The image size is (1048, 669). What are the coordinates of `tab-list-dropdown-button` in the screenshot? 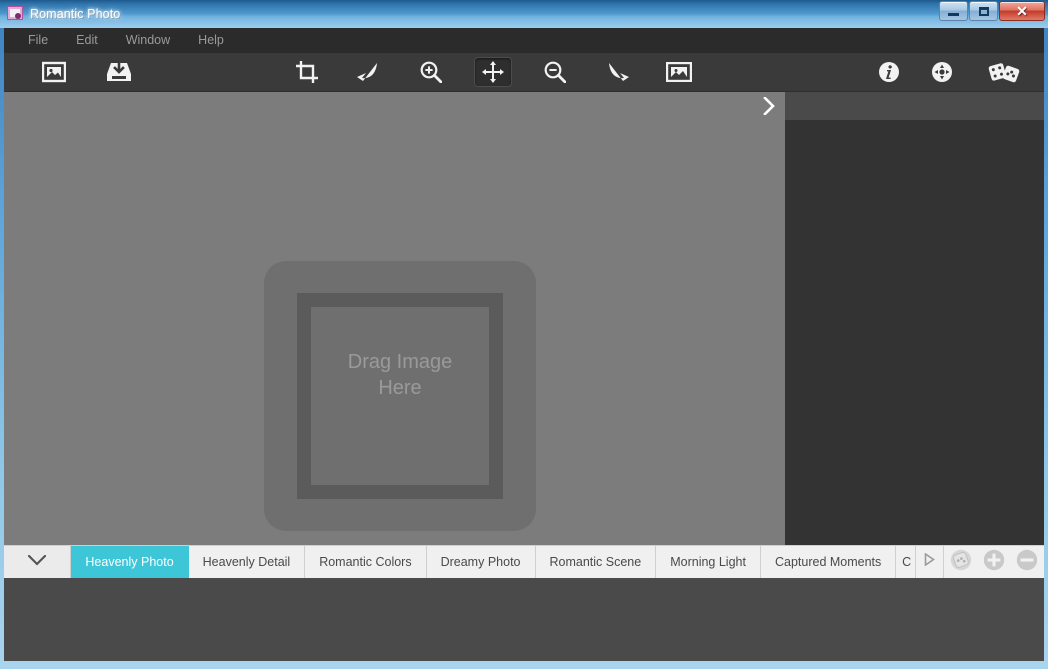 It's located at (38, 562).